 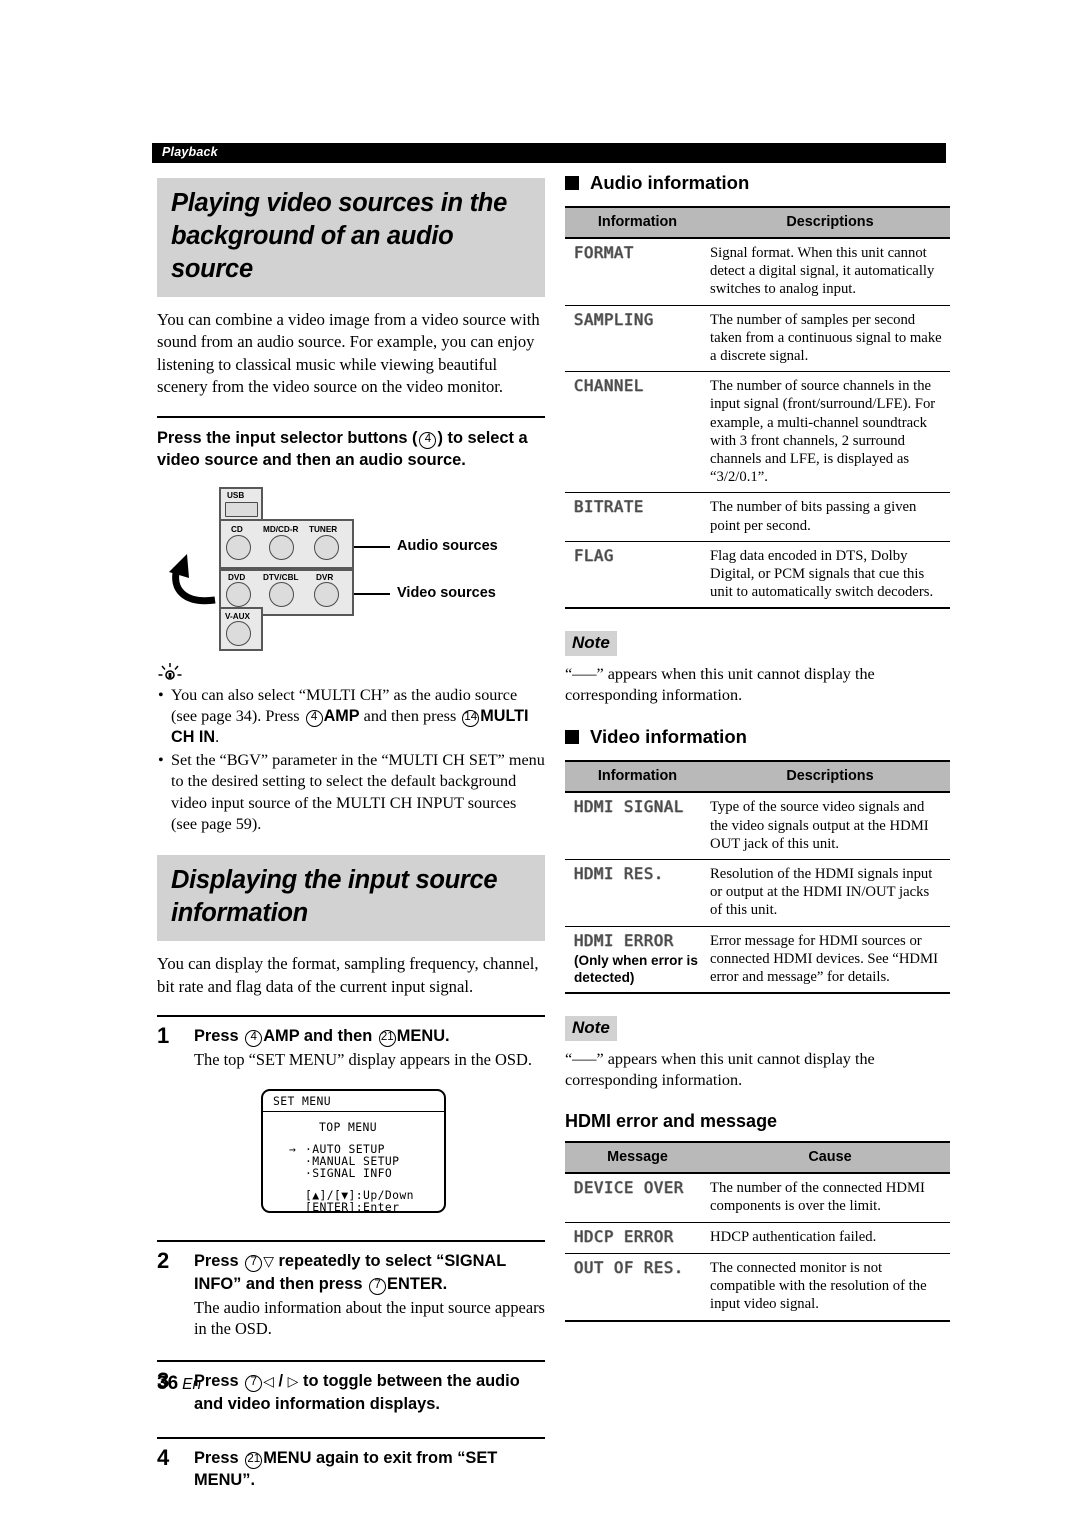 I want to click on curved-arrow-icon, so click(x=192, y=578).